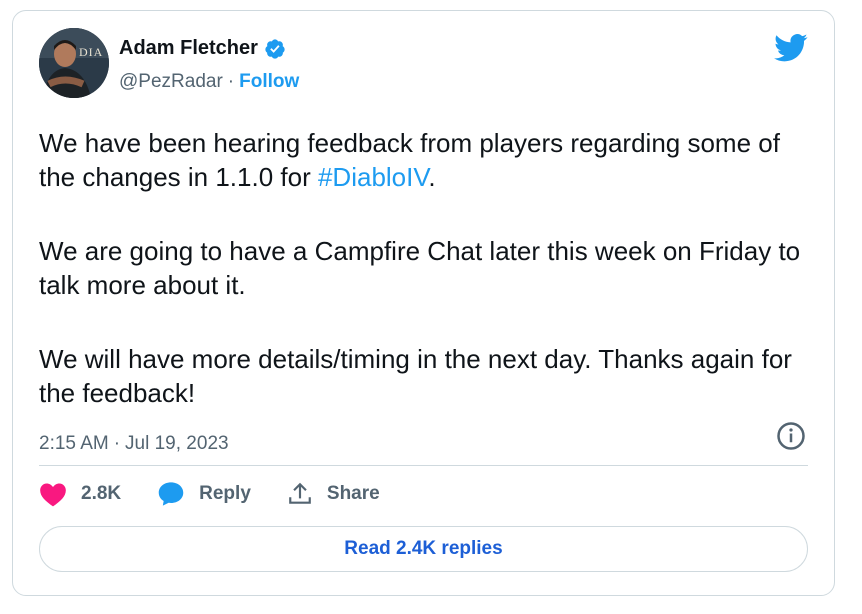 This screenshot has height=614, width=862. What do you see at coordinates (74, 443) in the screenshot?
I see `tweet-time: 2:15 AM` at bounding box center [74, 443].